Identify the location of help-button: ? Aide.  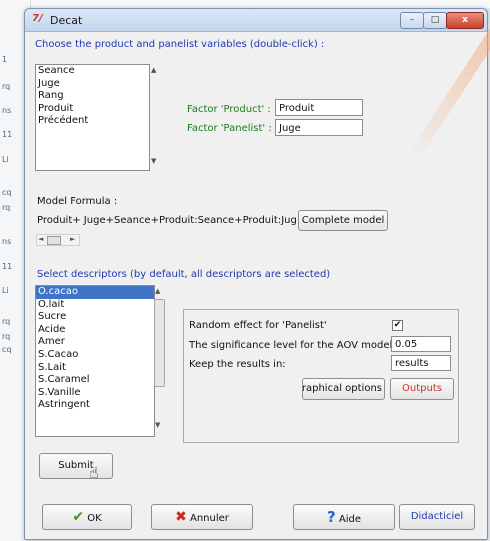
(344, 517).